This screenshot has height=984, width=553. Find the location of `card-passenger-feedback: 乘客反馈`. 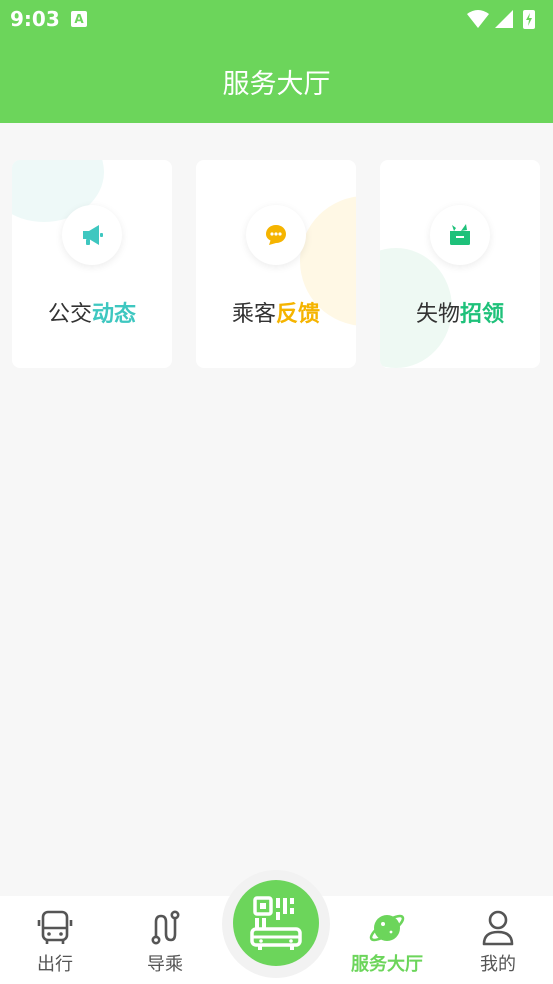

card-passenger-feedback: 乘客反馈 is located at coordinates (276, 264).